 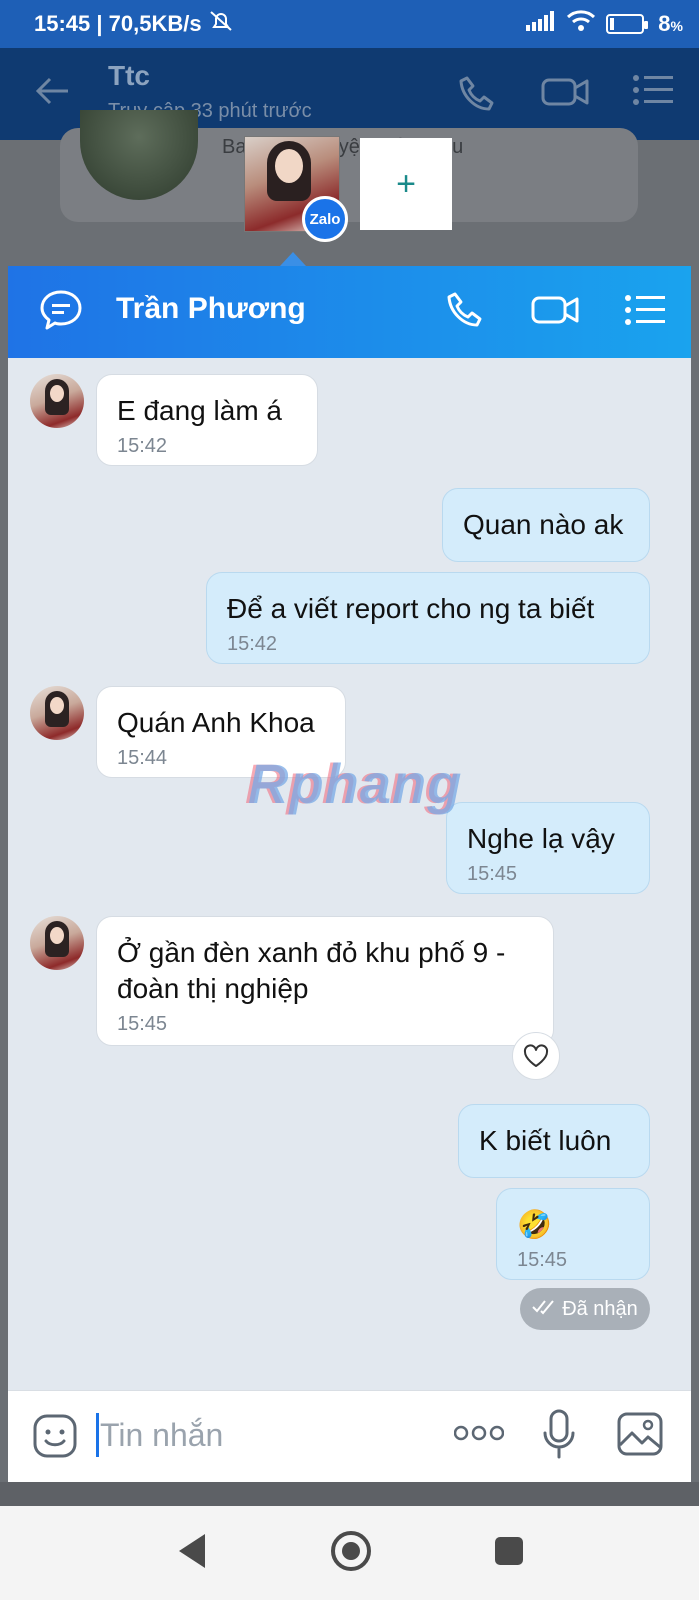 What do you see at coordinates (221, 24) in the screenshot?
I see `mute-notification-icon` at bounding box center [221, 24].